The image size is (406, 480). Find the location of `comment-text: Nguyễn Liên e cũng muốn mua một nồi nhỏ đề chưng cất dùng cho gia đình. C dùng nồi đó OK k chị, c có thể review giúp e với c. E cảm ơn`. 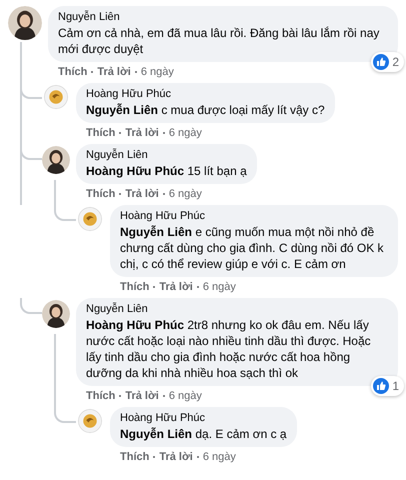

comment-text: Nguyễn Liên e cũng muốn mua một nồi nhỏ đề chưng cất dùng cho gia đình. C dùng nồi đó OK k chị, c có thể review giúp e với c. E cảm ơn is located at coordinates (252, 248).